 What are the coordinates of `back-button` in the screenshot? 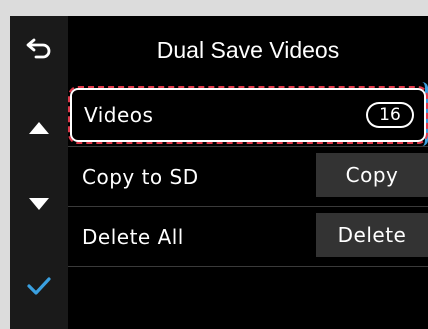 It's located at (39, 48).